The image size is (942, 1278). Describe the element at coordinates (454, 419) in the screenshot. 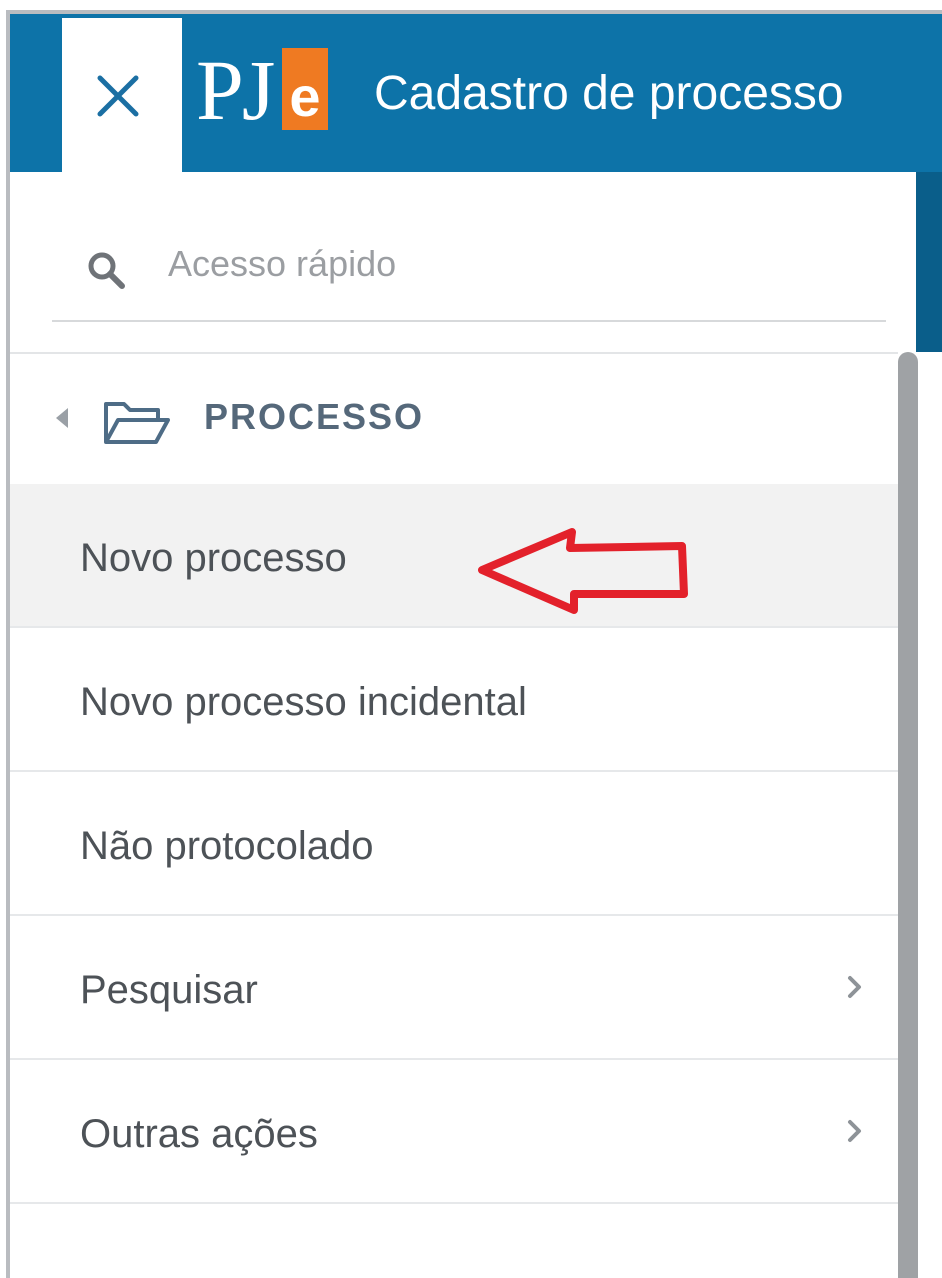

I see `section-processo: PROCESSO` at that location.